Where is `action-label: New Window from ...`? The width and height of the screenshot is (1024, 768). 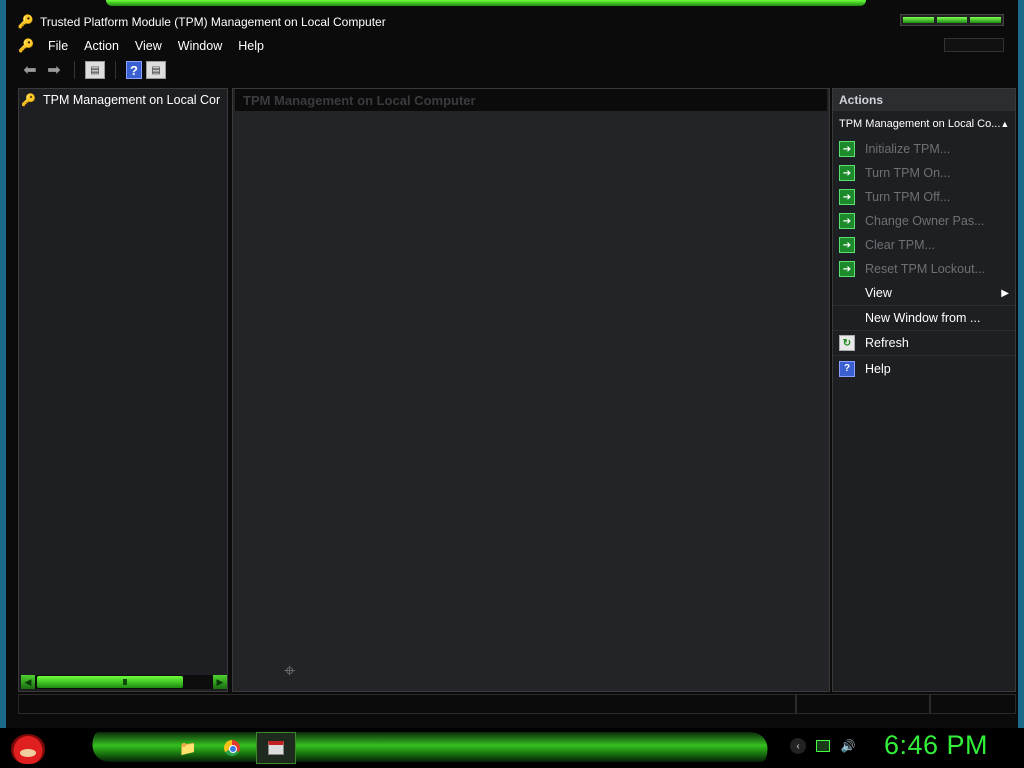 action-label: New Window from ... is located at coordinates (923, 318).